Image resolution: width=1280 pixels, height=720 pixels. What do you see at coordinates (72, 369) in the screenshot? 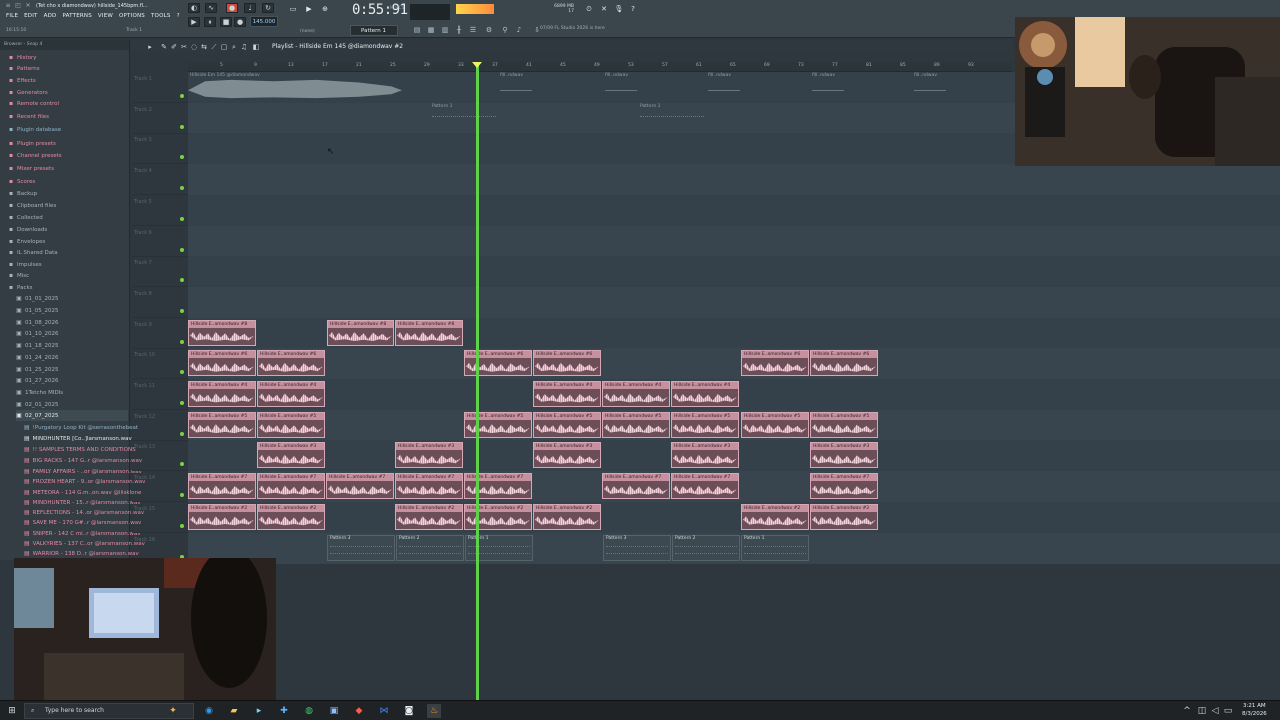
I see `browser-item: ▣ 01_25_2025` at bounding box center [72, 369].